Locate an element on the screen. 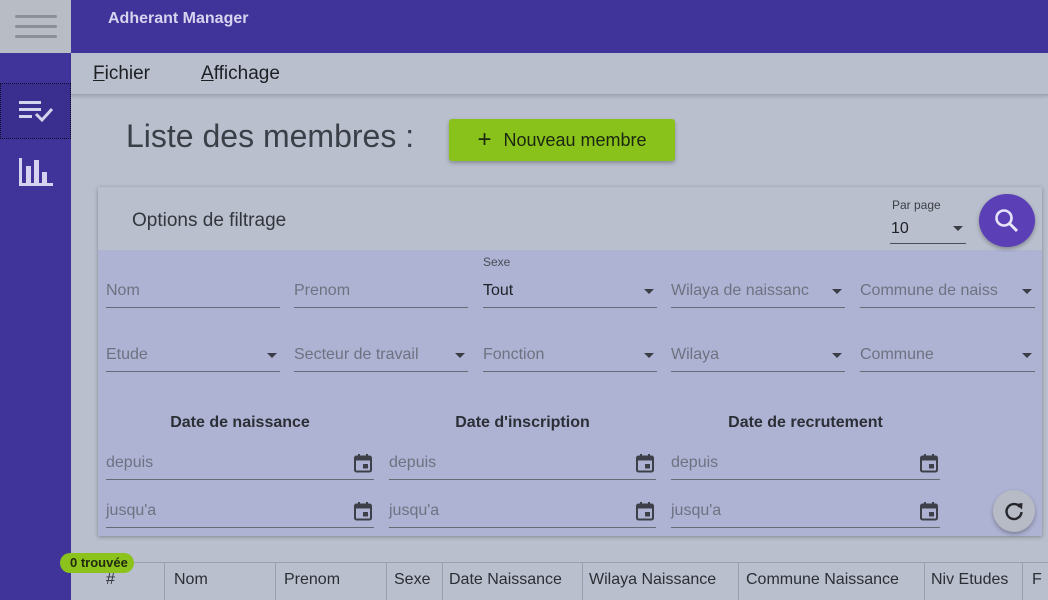 This screenshot has height=600, width=1048. menu-affichage: Affichage is located at coordinates (240, 74).